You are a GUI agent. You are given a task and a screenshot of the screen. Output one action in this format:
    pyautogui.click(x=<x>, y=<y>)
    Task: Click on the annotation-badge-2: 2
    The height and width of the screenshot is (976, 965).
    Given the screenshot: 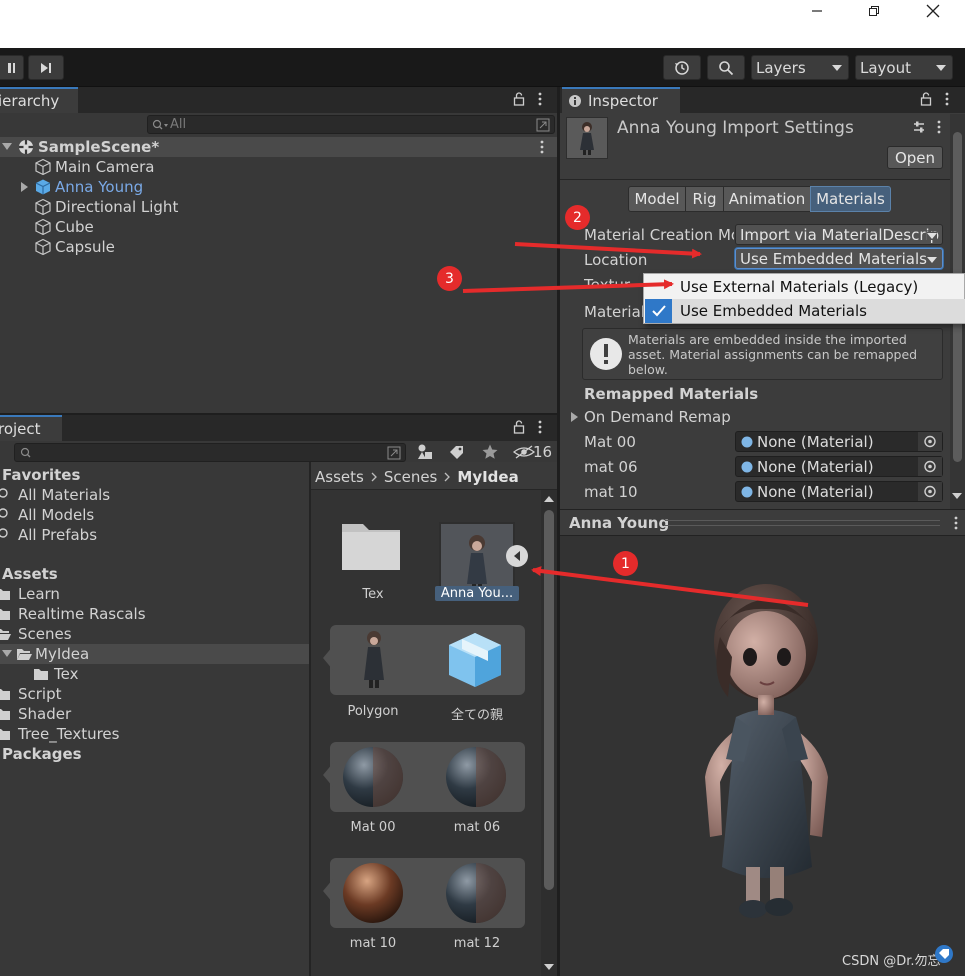 What is the action you would take?
    pyautogui.click(x=577, y=217)
    